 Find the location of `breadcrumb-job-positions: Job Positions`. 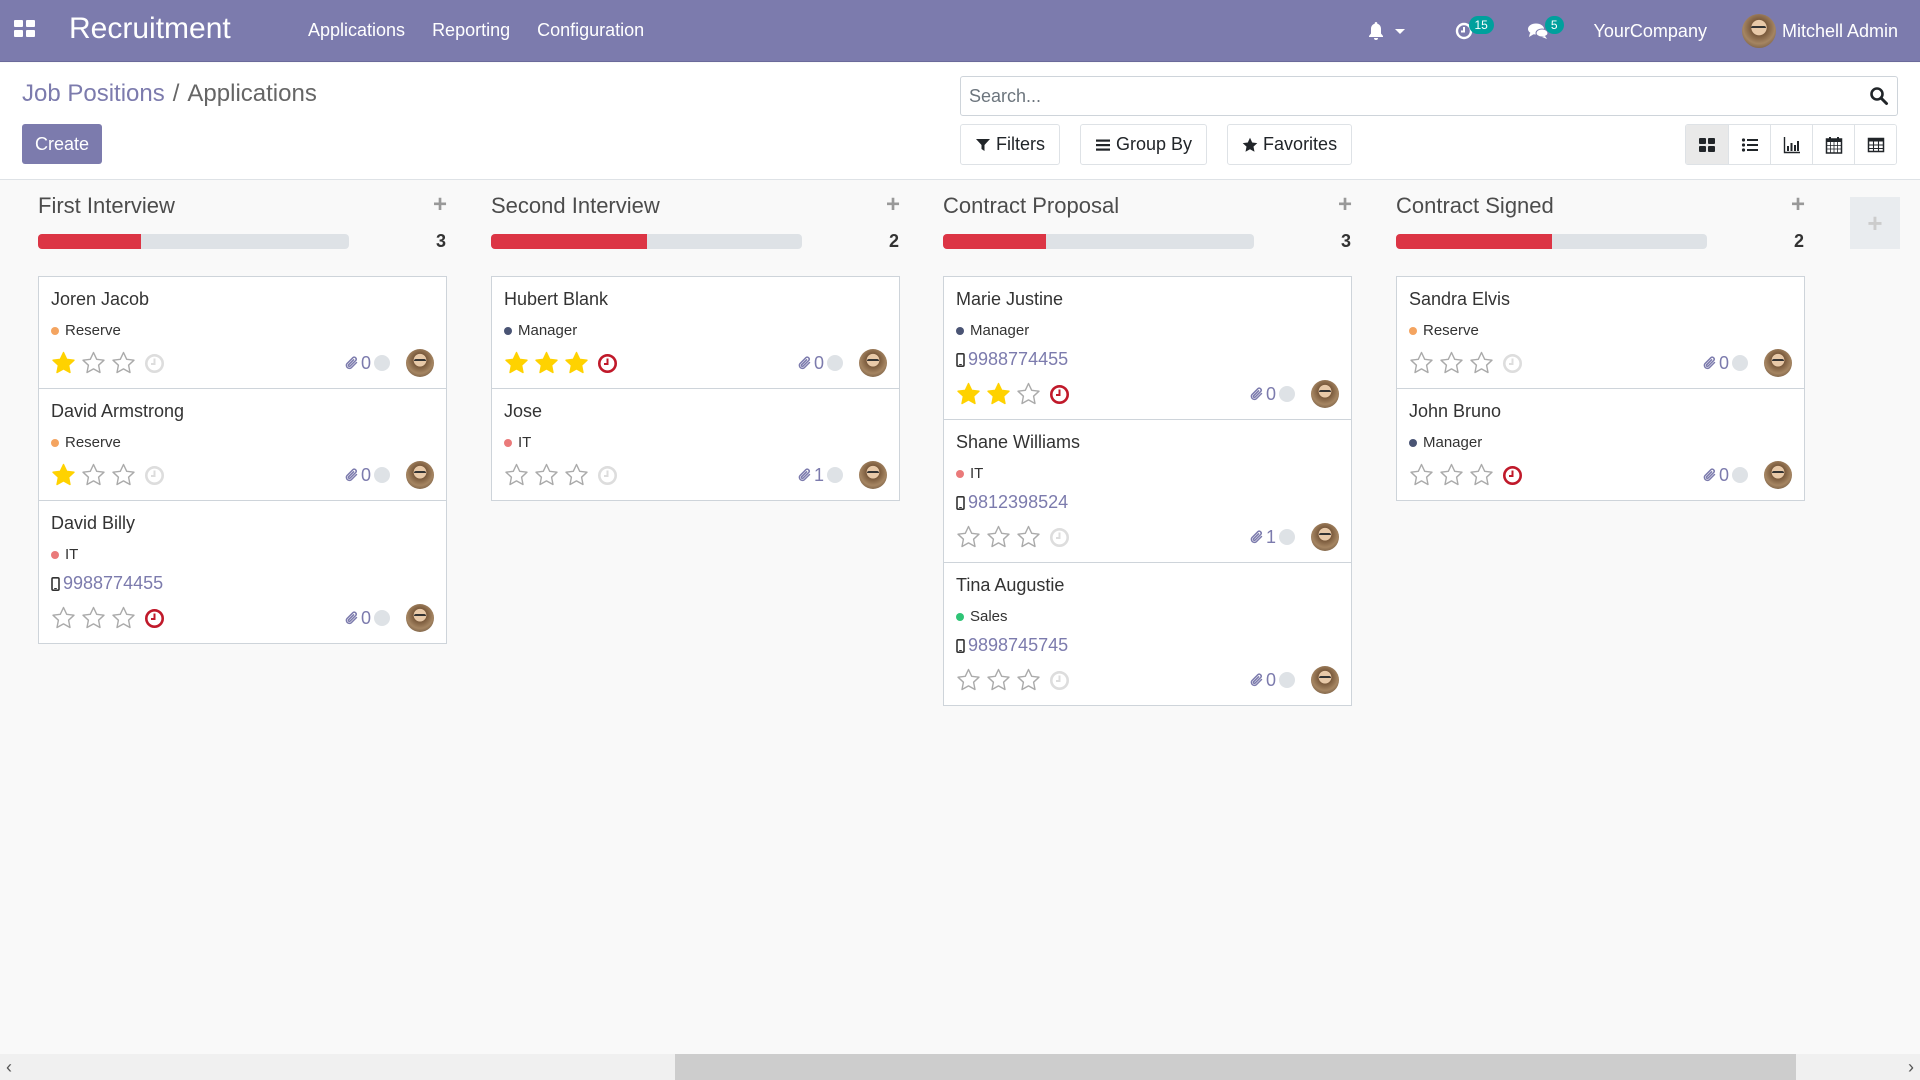

breadcrumb-job-positions: Job Positions is located at coordinates (93, 93).